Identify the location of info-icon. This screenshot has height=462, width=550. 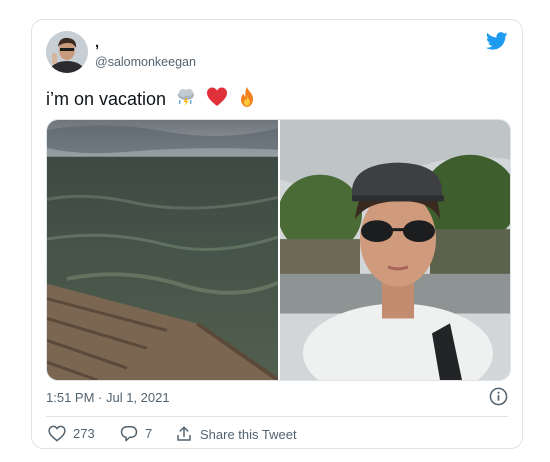
(498, 396).